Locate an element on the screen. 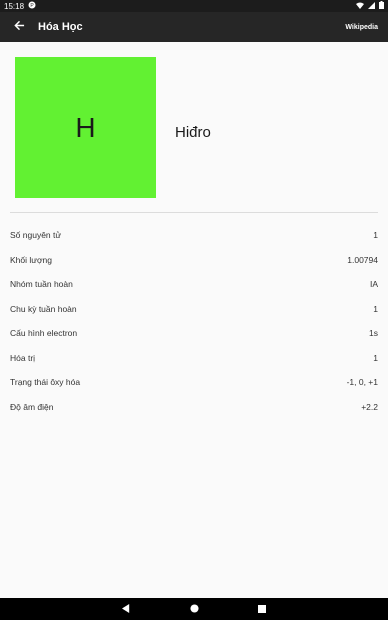 Image resolution: width=388 pixels, height=620 pixels. nav-recents-button is located at coordinates (262, 609).